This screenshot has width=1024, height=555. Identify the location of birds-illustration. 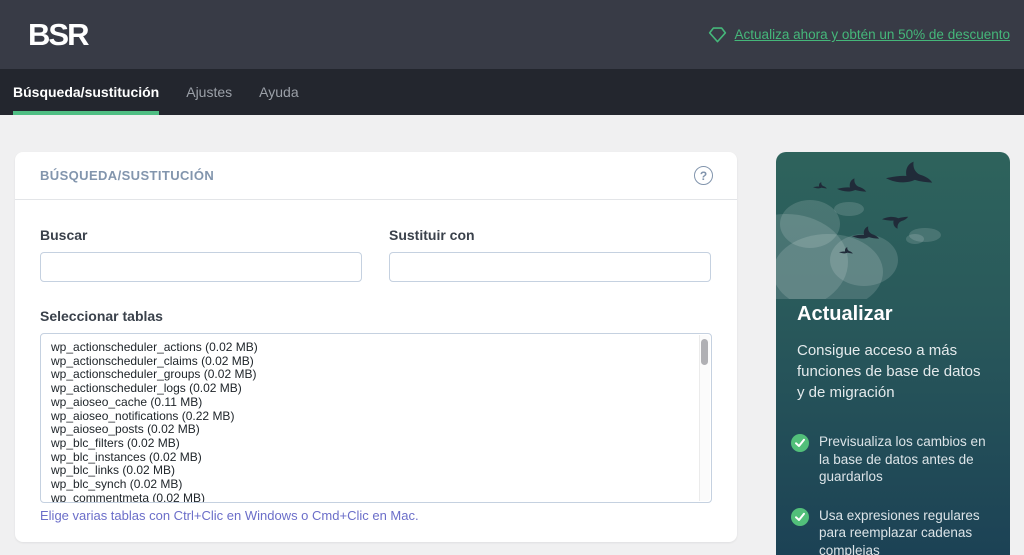
(858, 230).